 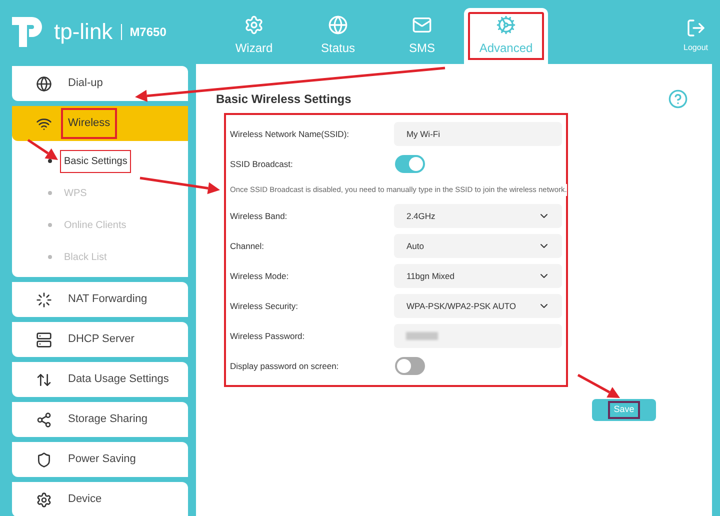 I want to click on sidebar-item: NAT Forwarding, so click(x=100, y=299).